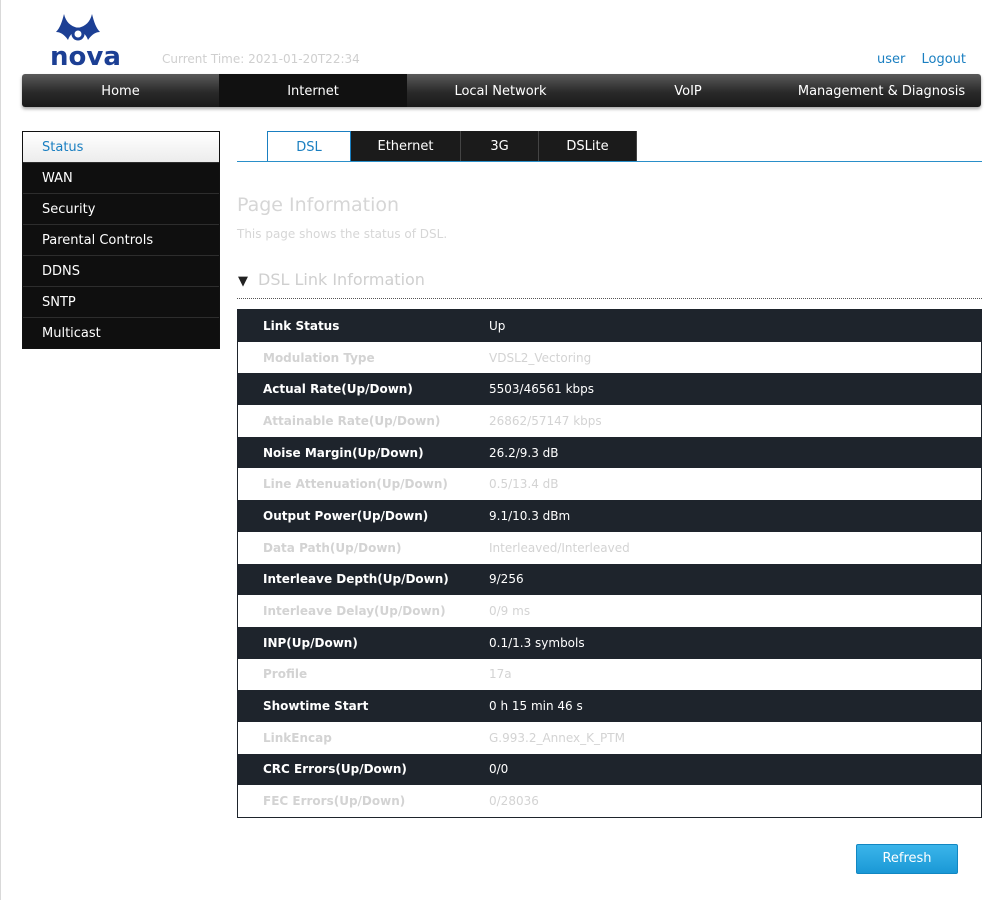  Describe the element at coordinates (121, 270) in the screenshot. I see `sidebar-item-ddns: DDNS` at that location.